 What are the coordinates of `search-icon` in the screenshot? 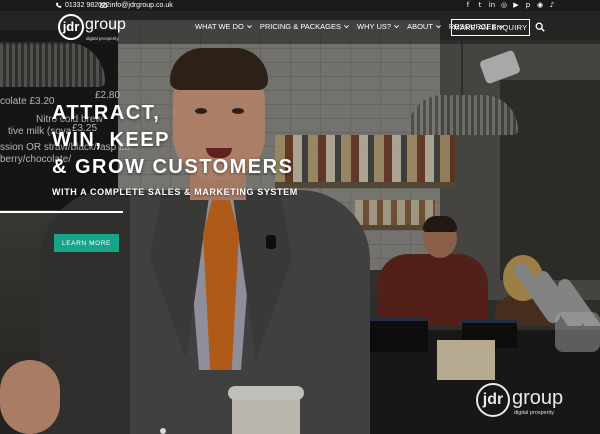 It's located at (540, 27).